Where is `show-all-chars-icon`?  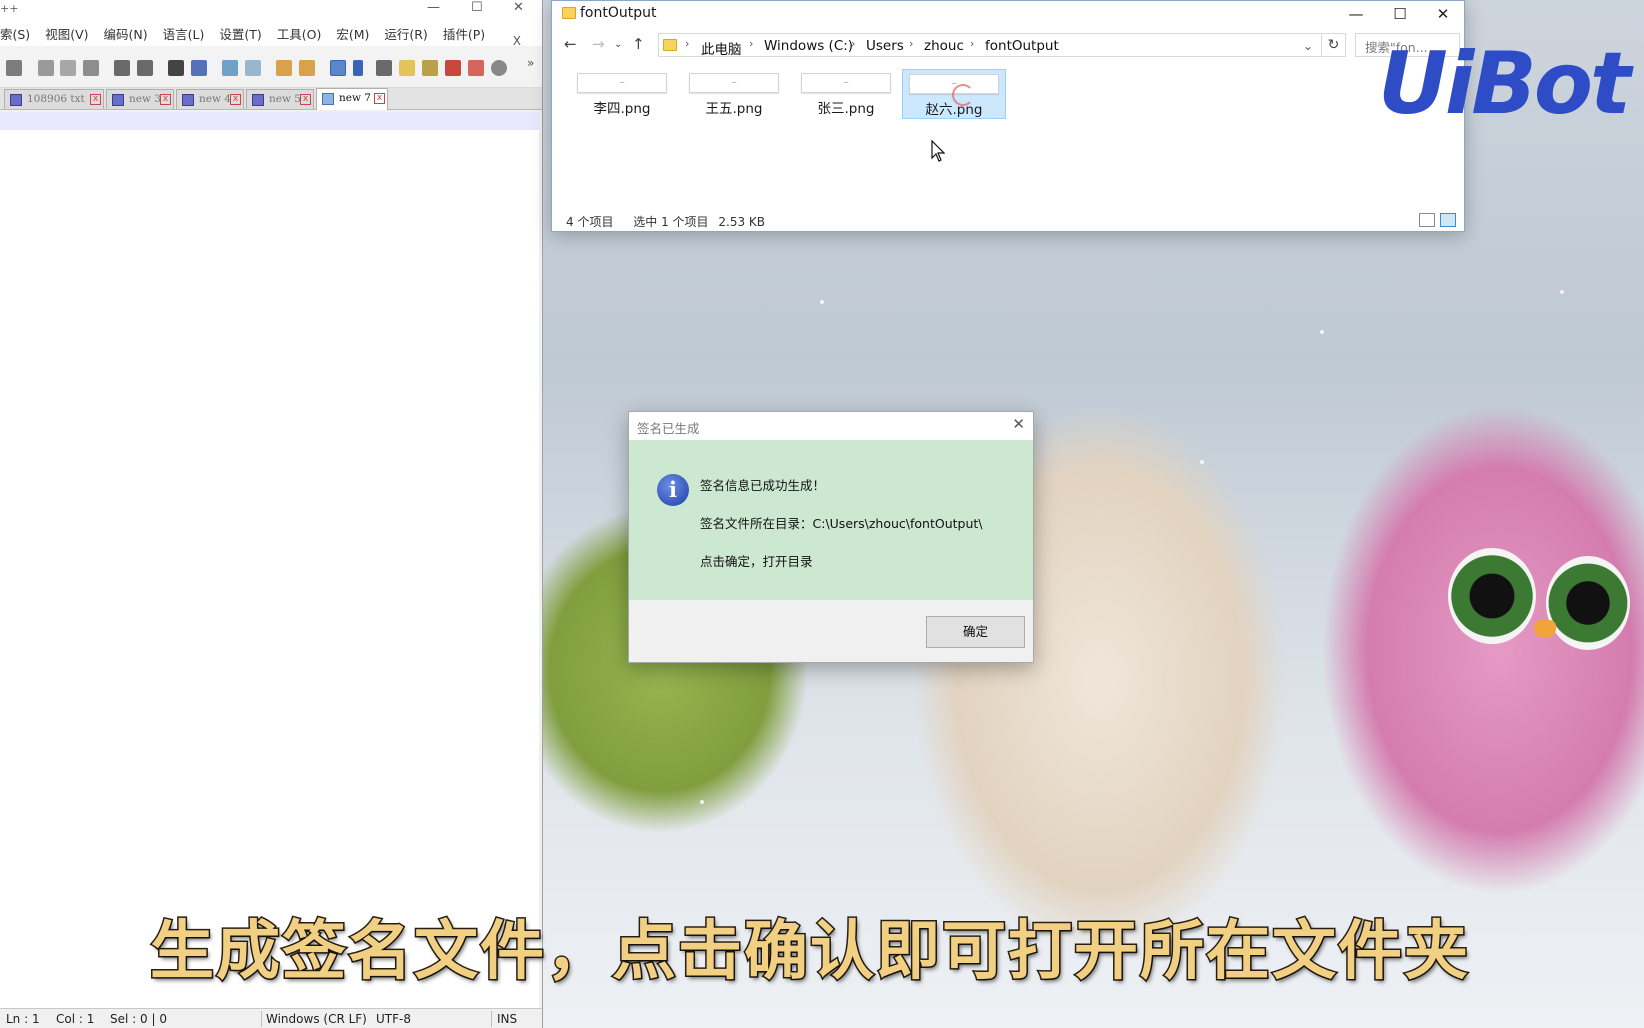 show-all-chars-icon is located at coordinates (358, 68).